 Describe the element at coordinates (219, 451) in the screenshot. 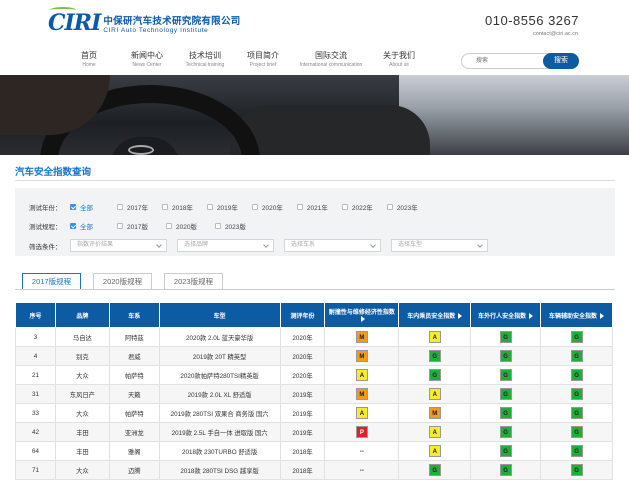

I see `row-model: 2018款 230TURBO 舒适版` at that location.